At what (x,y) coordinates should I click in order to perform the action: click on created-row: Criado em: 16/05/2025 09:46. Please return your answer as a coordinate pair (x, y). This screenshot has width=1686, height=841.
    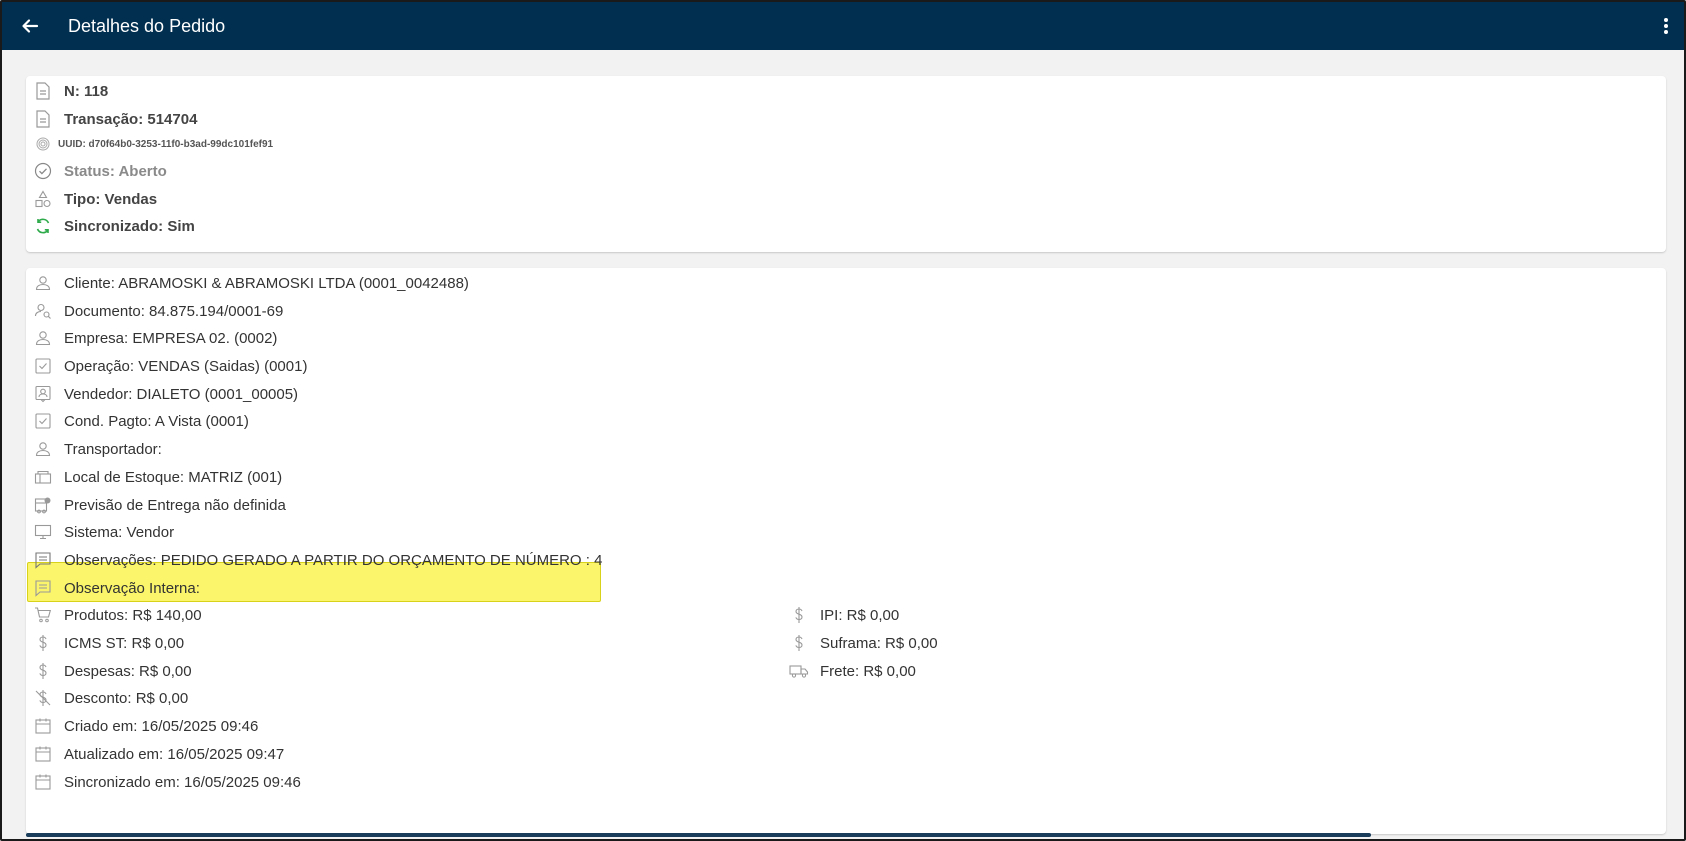
    Looking at the image, I should click on (145, 726).